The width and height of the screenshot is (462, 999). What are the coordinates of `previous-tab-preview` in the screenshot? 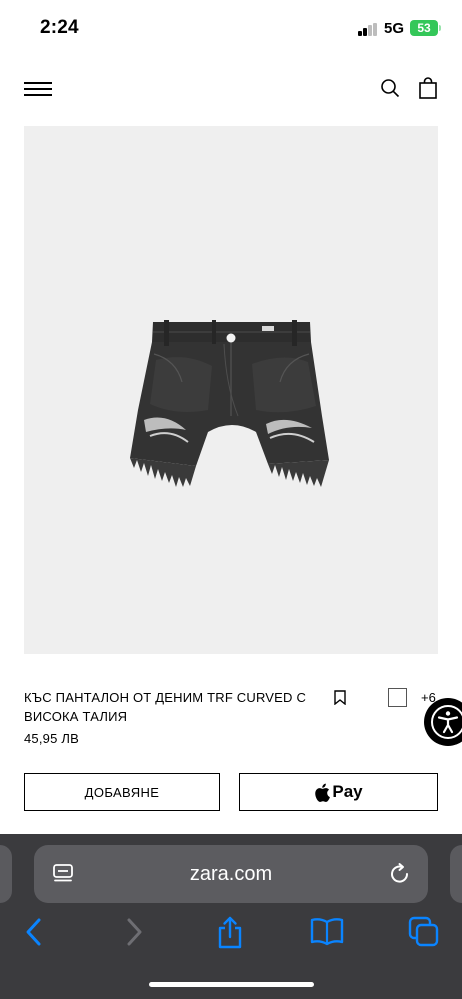 It's located at (6, 874).